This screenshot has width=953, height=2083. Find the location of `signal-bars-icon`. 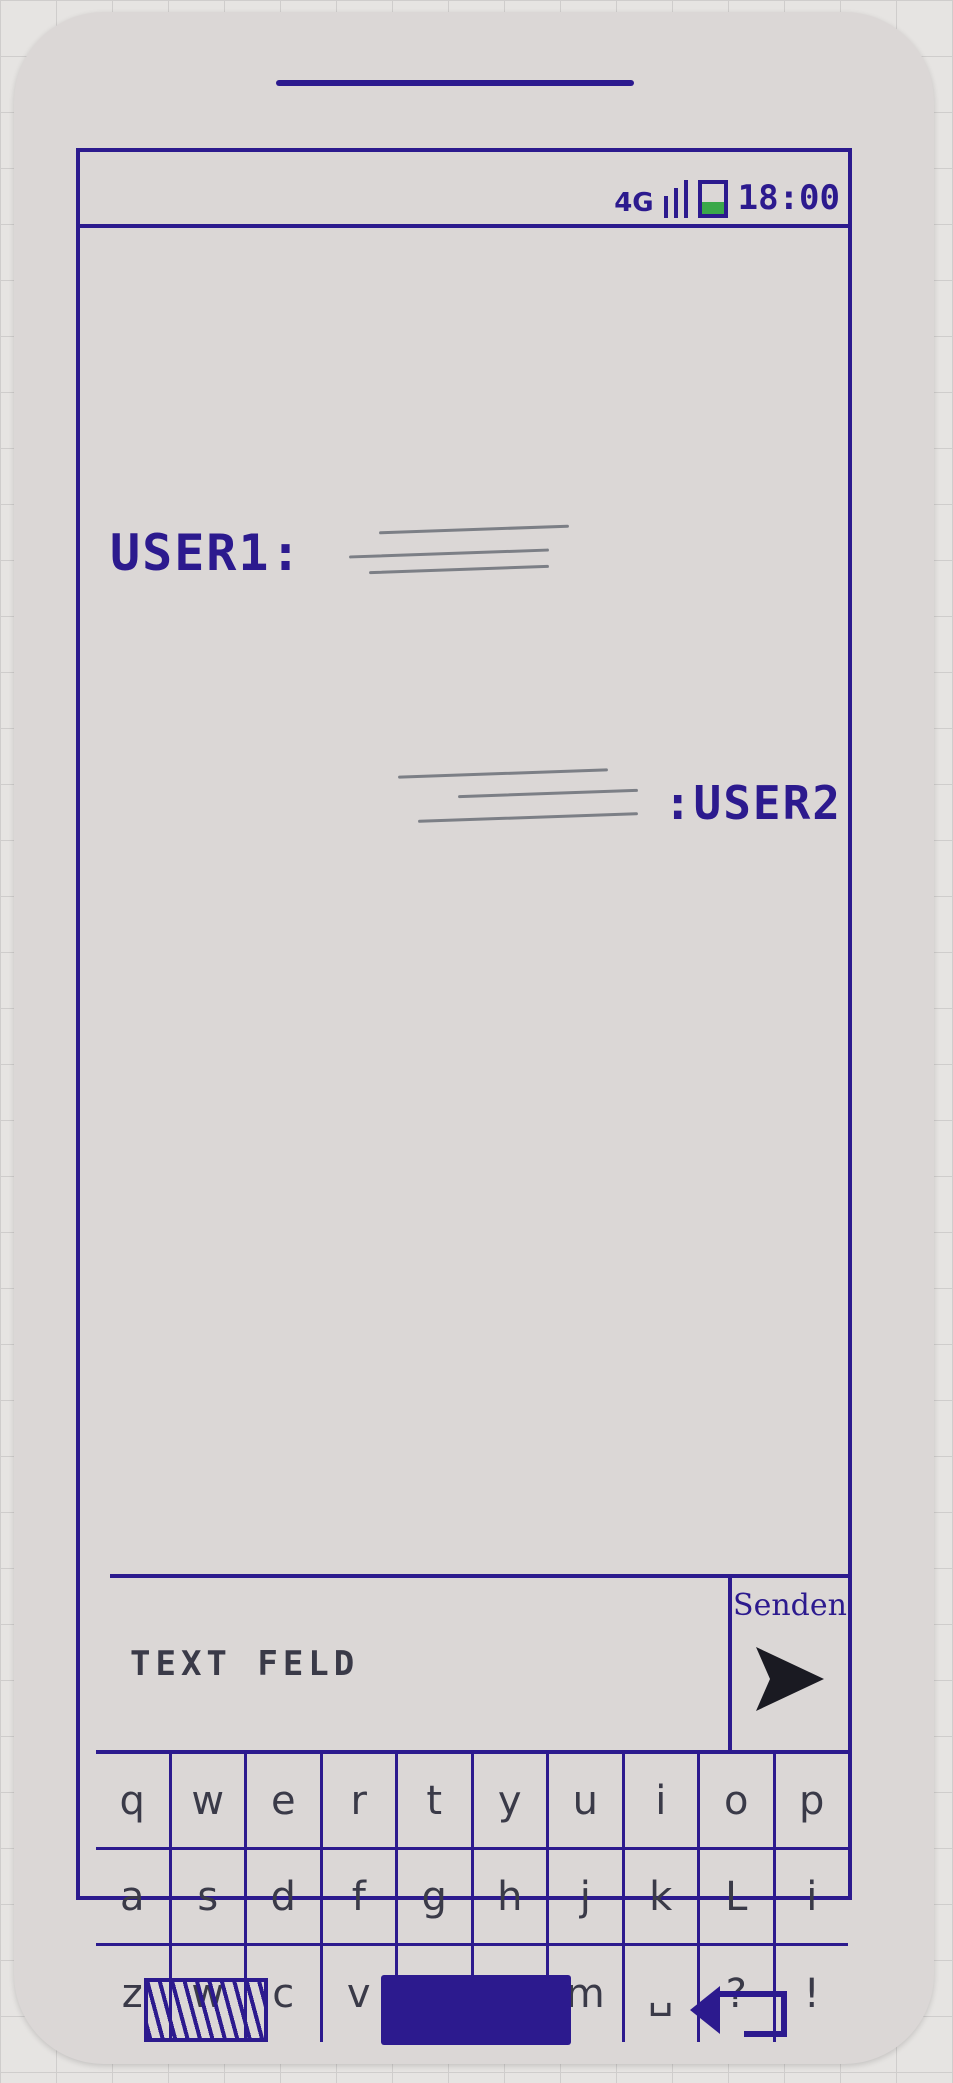

signal-bars-icon is located at coordinates (675, 198).